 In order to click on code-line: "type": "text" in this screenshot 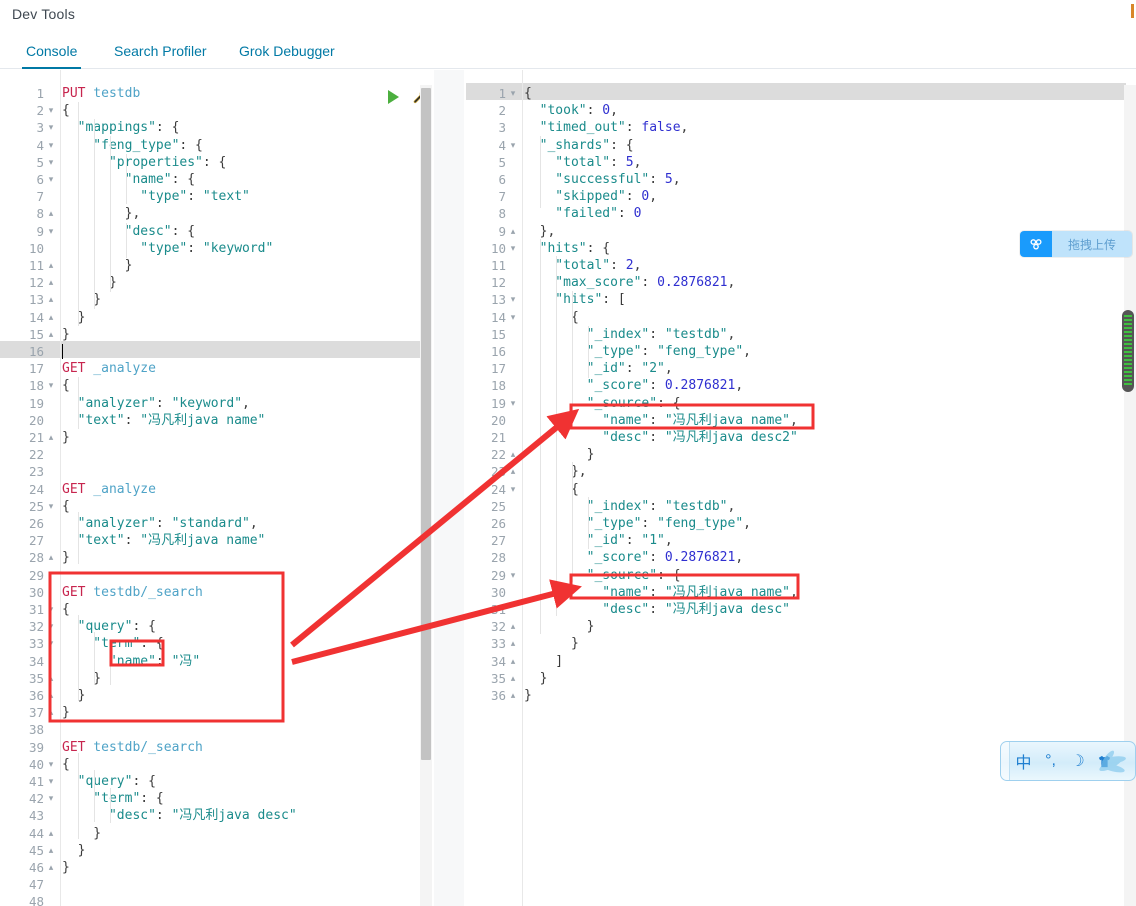, I will do `click(156, 196)`.